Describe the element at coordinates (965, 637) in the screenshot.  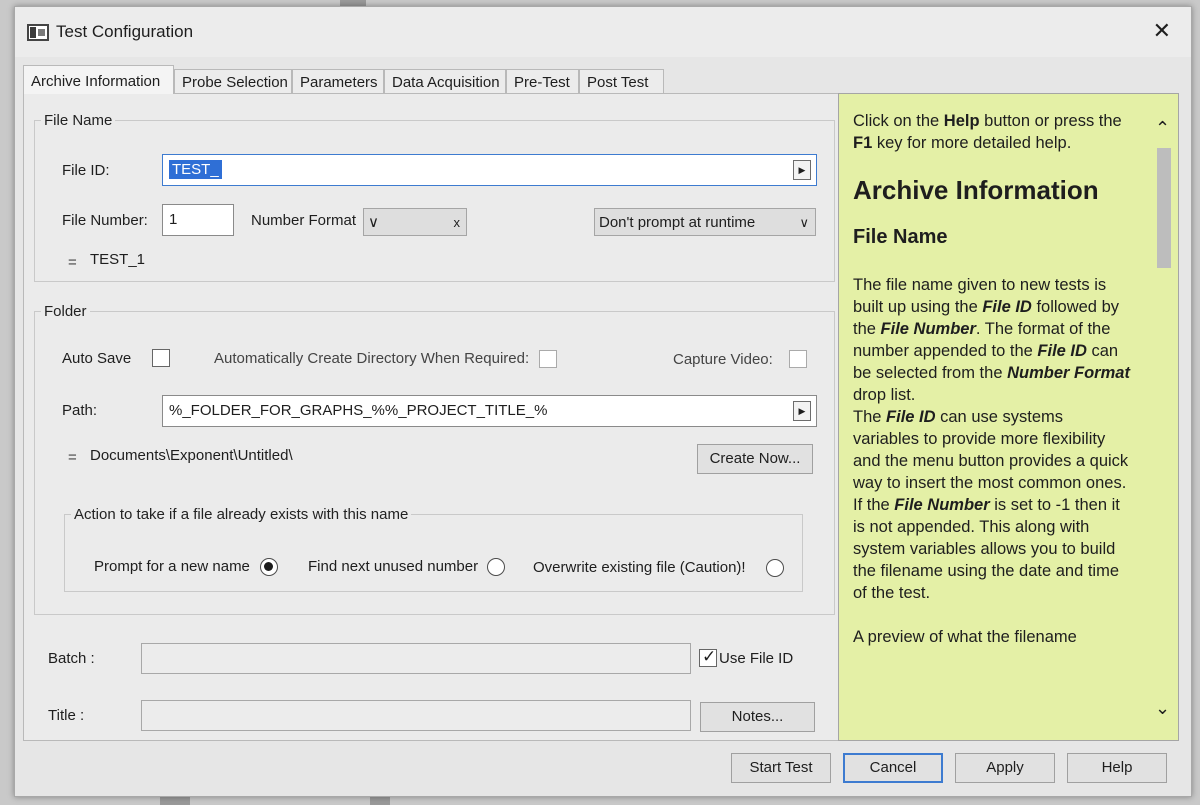
I see `help-paragraph-4: A preview of what the filename` at that location.